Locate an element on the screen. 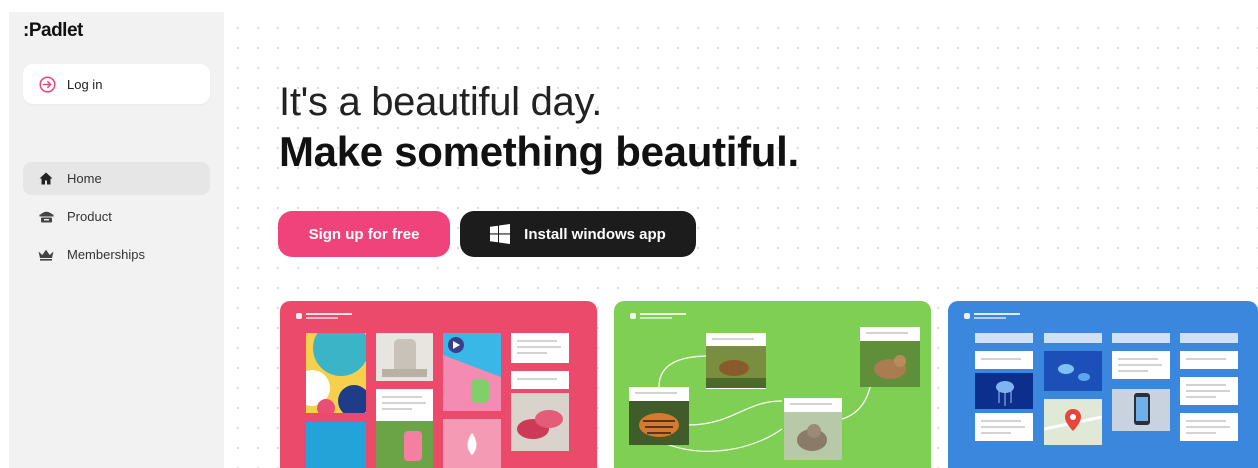  windows-logo-icon is located at coordinates (500, 234).